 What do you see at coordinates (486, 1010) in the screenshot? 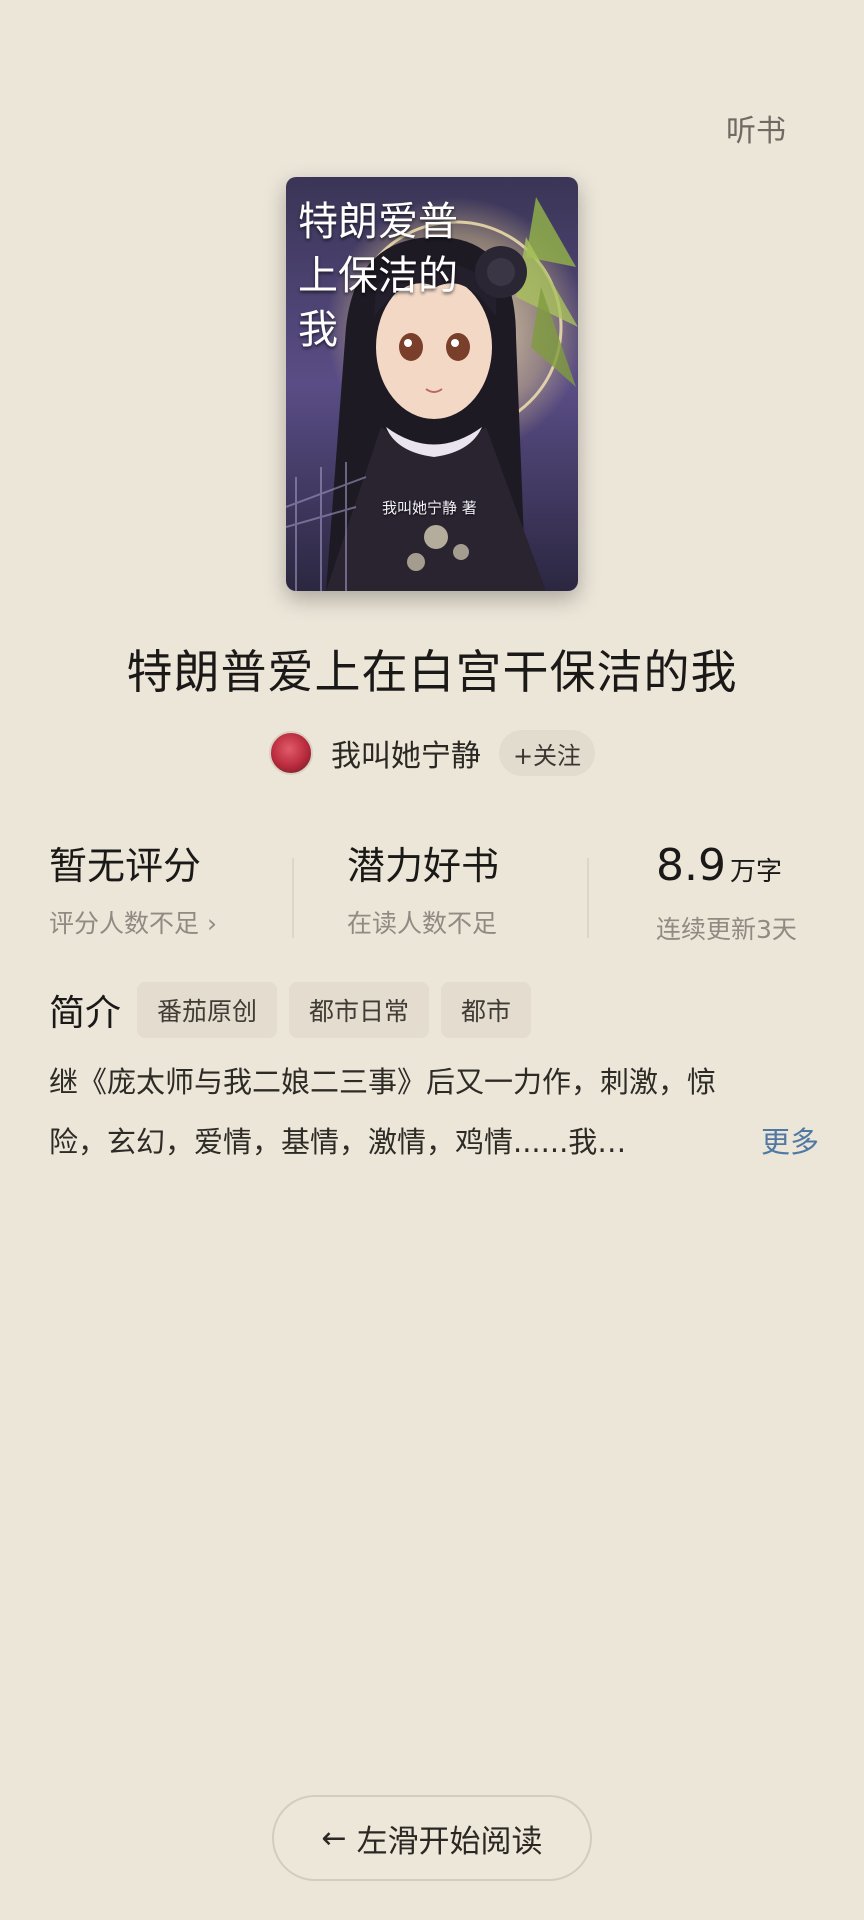
I see `tag-chip: 都市` at bounding box center [486, 1010].